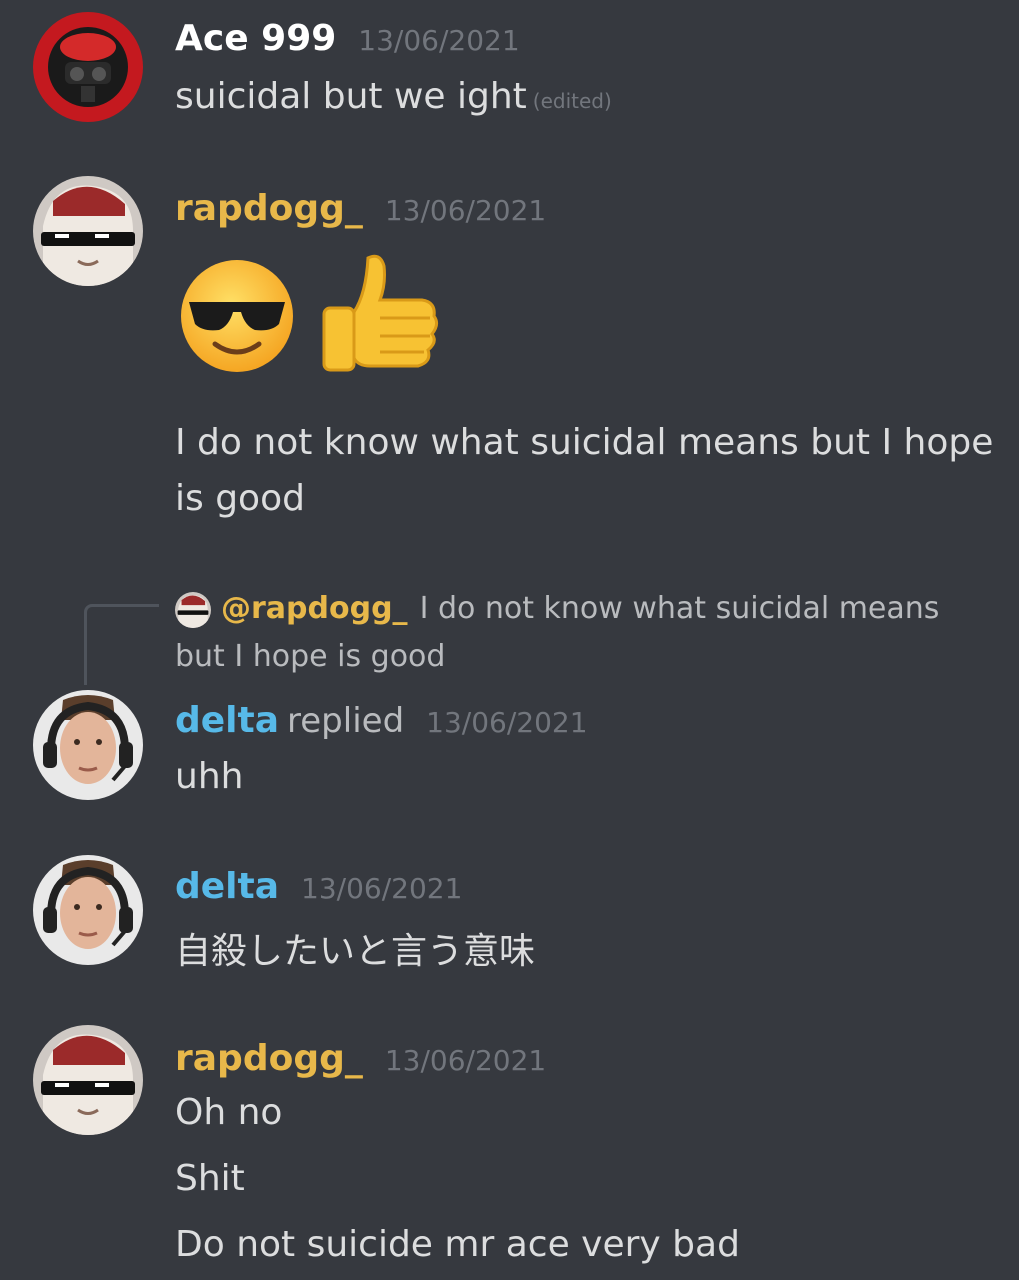  Describe the element at coordinates (315, 315) in the screenshot. I see `emoji-row` at that location.